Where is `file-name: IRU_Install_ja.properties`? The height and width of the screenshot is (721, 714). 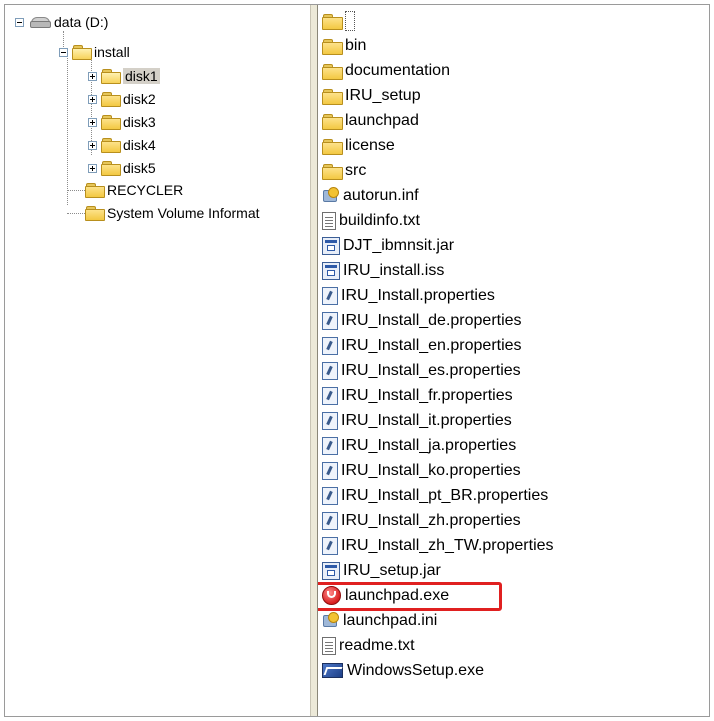
file-name: IRU_Install_ja.properties is located at coordinates (429, 445).